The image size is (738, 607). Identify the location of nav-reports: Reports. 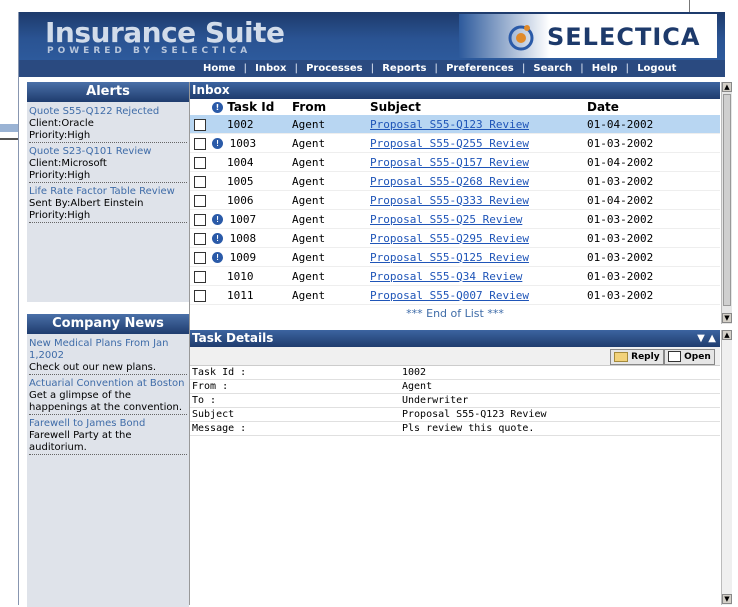
(404, 68).